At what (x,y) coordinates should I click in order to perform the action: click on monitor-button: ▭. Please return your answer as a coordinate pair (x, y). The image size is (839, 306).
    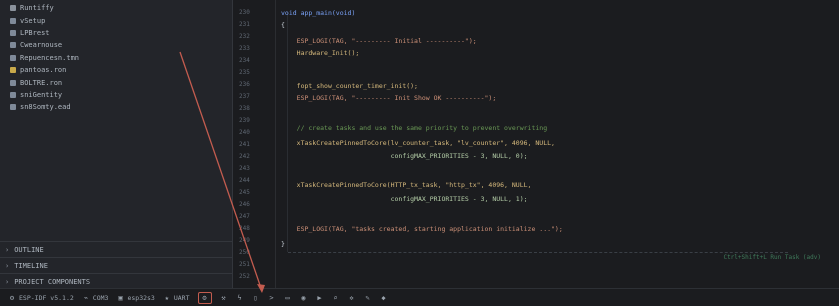
    Looking at the image, I should click on (288, 298).